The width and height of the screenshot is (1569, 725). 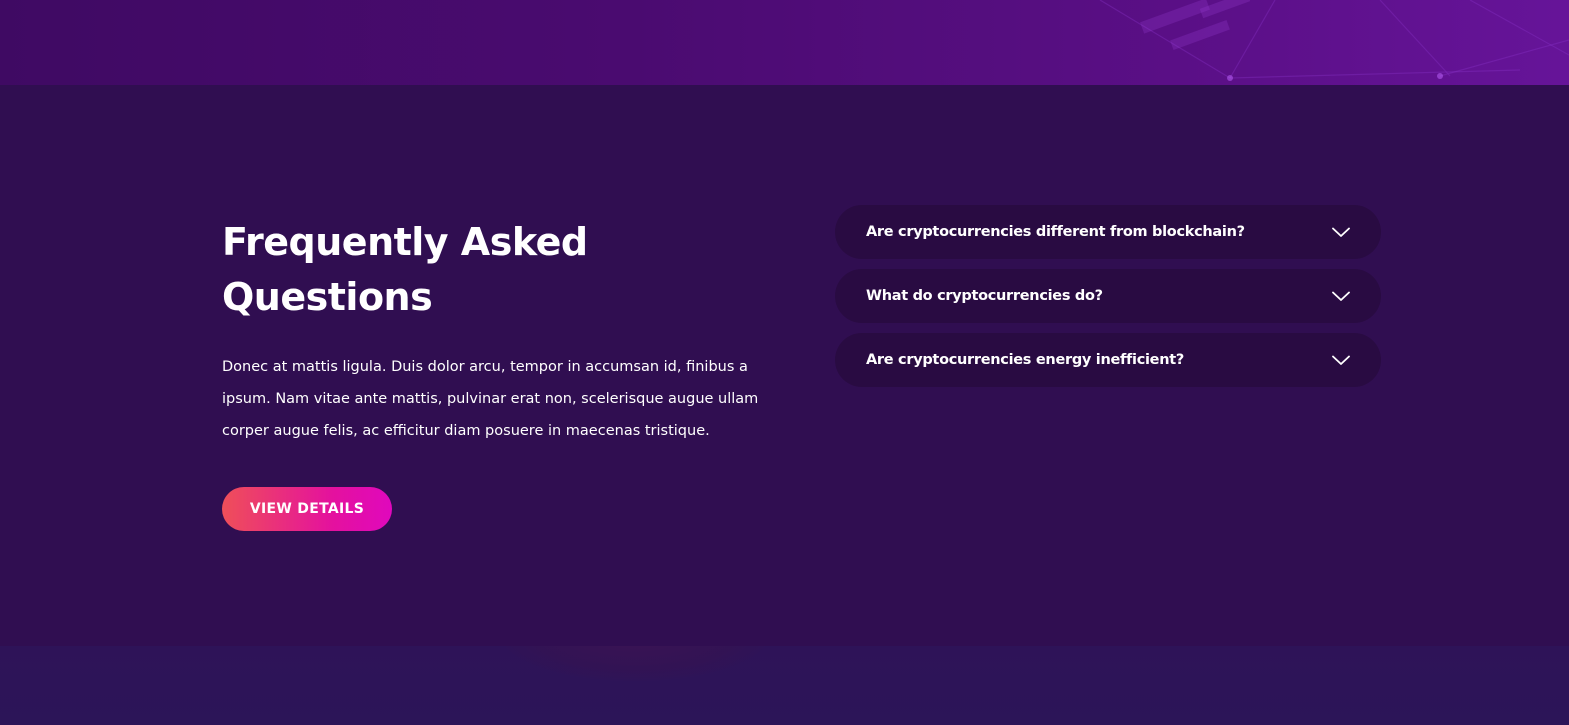 I want to click on hero-background-band, so click(x=784, y=42).